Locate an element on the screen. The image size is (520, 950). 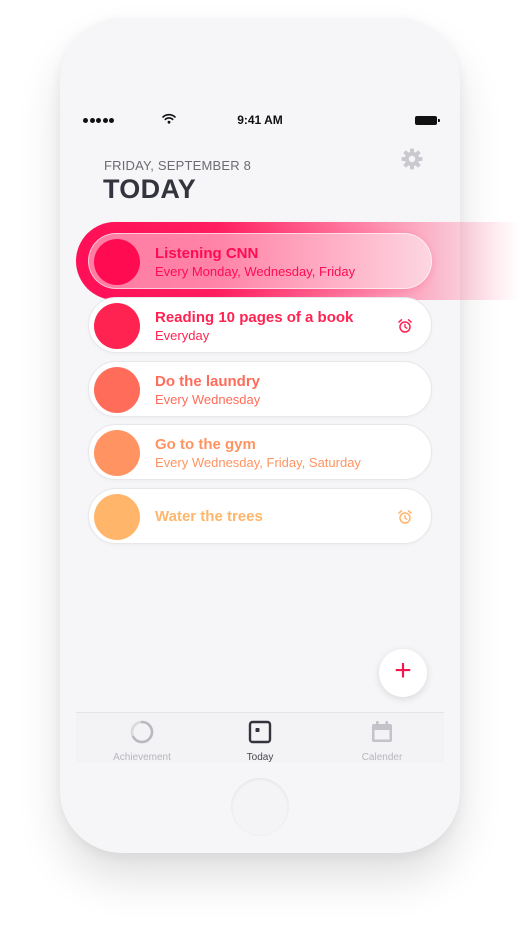
add-habit-button: + is located at coordinates (403, 673).